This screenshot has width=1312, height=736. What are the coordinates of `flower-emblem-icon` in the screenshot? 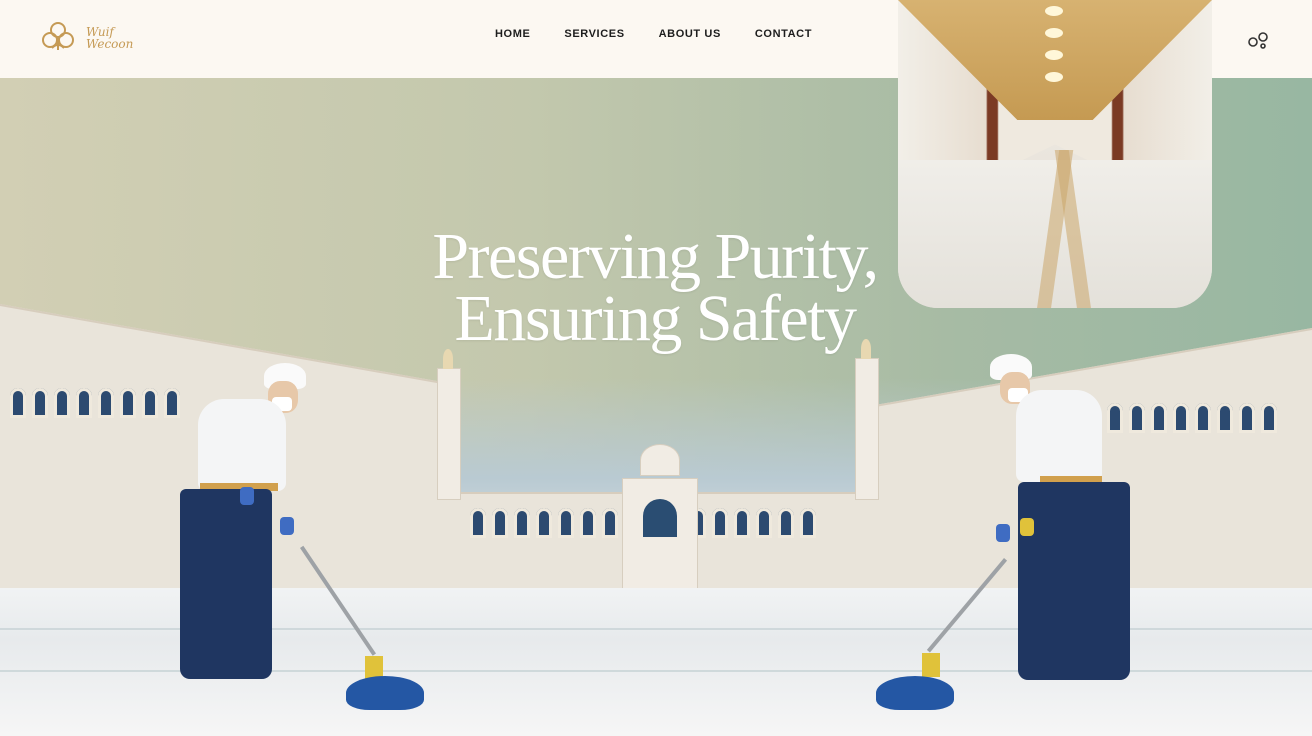 It's located at (58, 36).